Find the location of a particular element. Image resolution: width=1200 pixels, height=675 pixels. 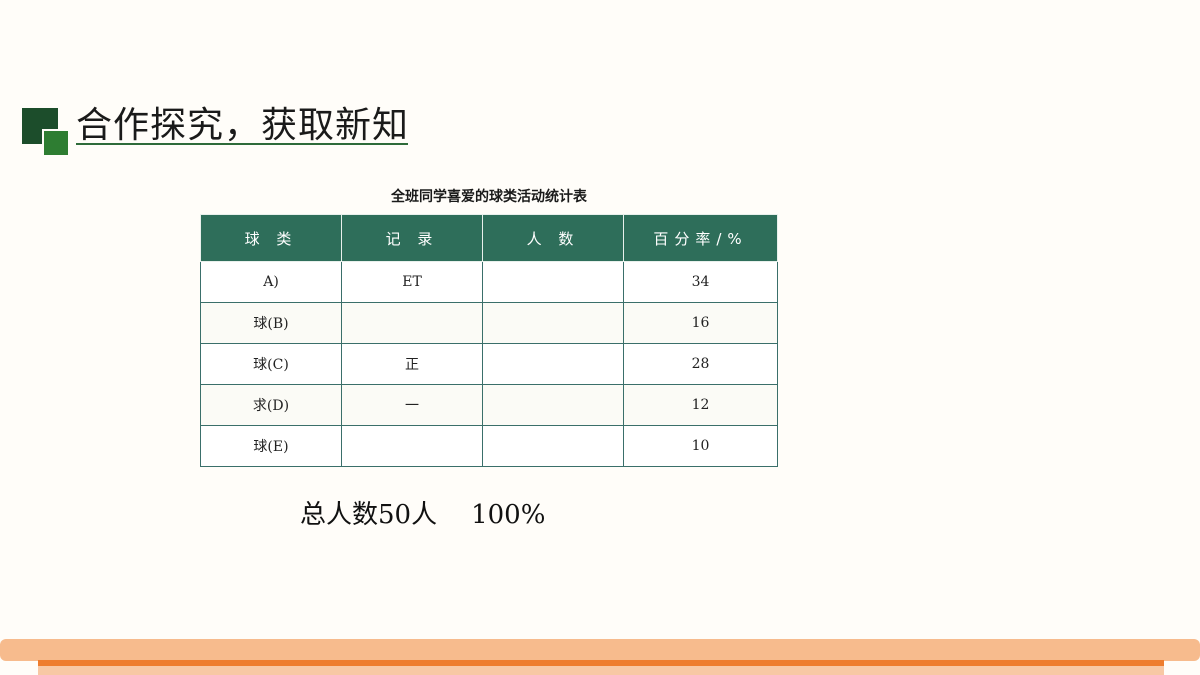

cell-record: ET is located at coordinates (412, 282).